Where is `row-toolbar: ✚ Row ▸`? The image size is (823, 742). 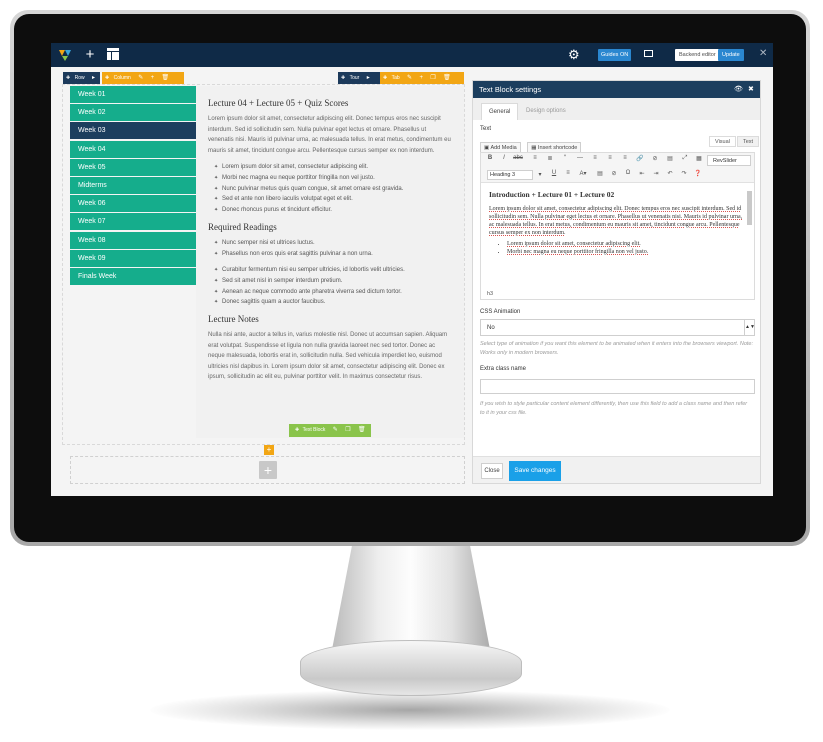
row-toolbar: ✚ Row ▸ is located at coordinates (81, 78).